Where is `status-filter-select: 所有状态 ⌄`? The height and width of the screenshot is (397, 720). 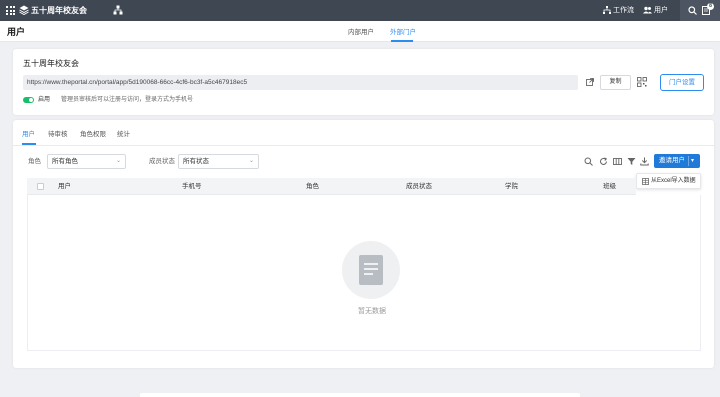 status-filter-select: 所有状态 ⌄ is located at coordinates (218, 161).